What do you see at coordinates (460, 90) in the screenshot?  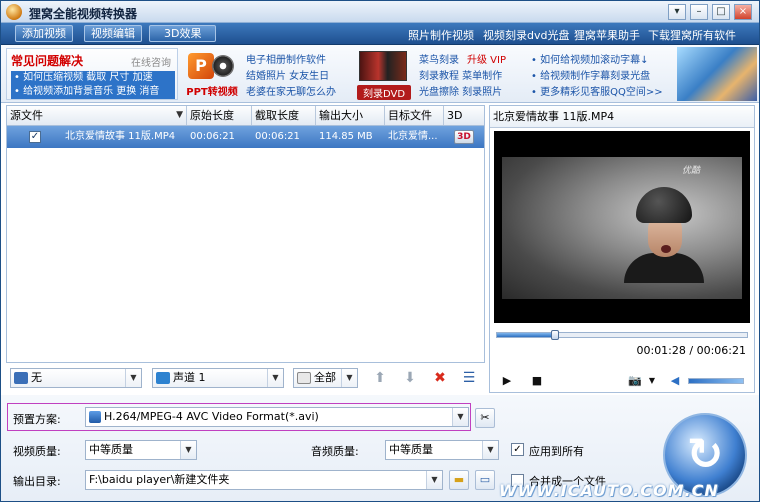 I see `disc-erase-link: 光盘擦除 刻录照片` at bounding box center [460, 90].